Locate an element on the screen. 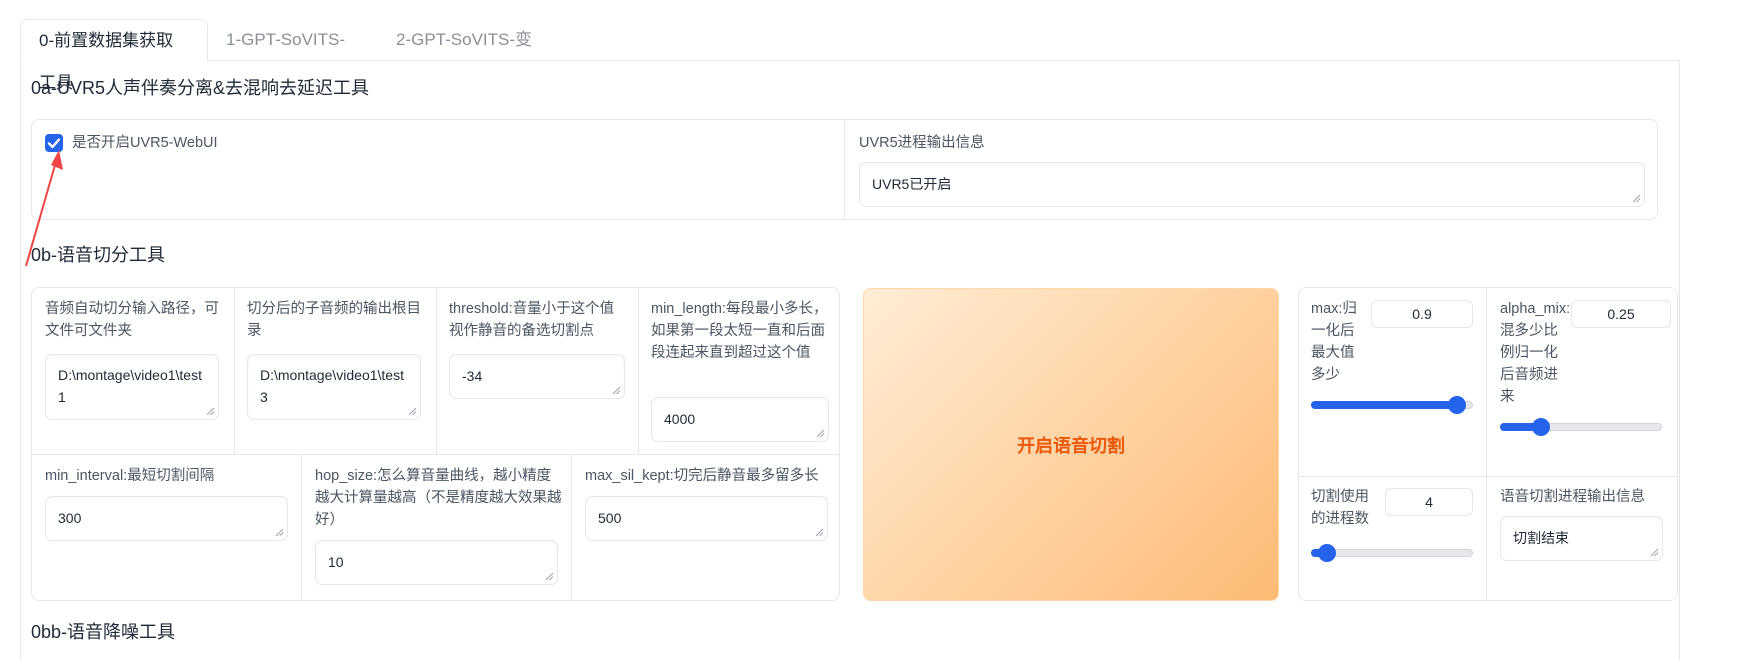 The image size is (1750, 660). min-length-value: 4000 is located at coordinates (680, 419).